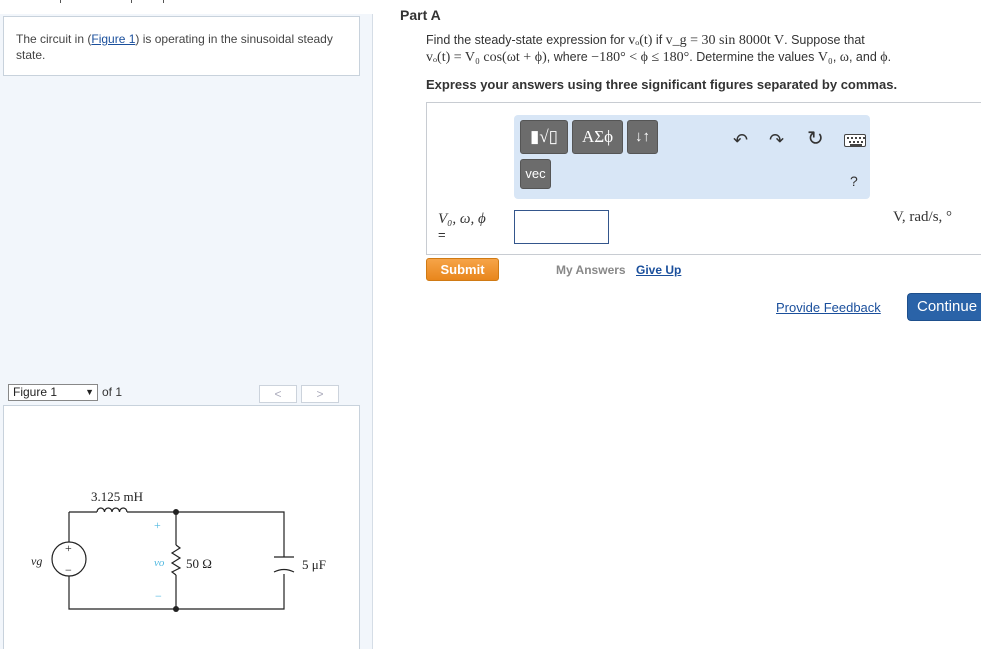 This screenshot has height=649, width=981. What do you see at coordinates (113, 39) in the screenshot?
I see `figure-link: Figure 1` at bounding box center [113, 39].